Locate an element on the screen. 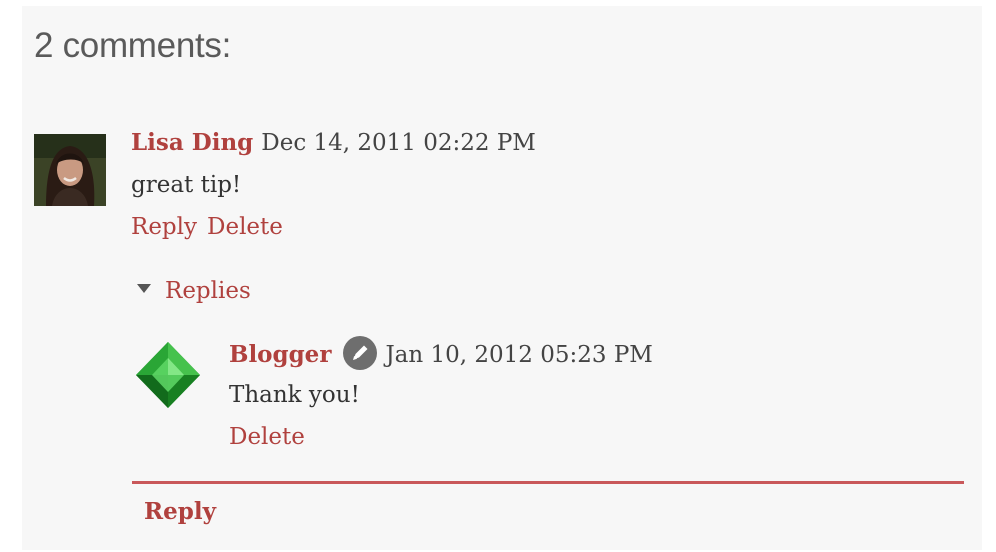 The height and width of the screenshot is (552, 996). replies-toggle: Replies is located at coordinates (194, 291).